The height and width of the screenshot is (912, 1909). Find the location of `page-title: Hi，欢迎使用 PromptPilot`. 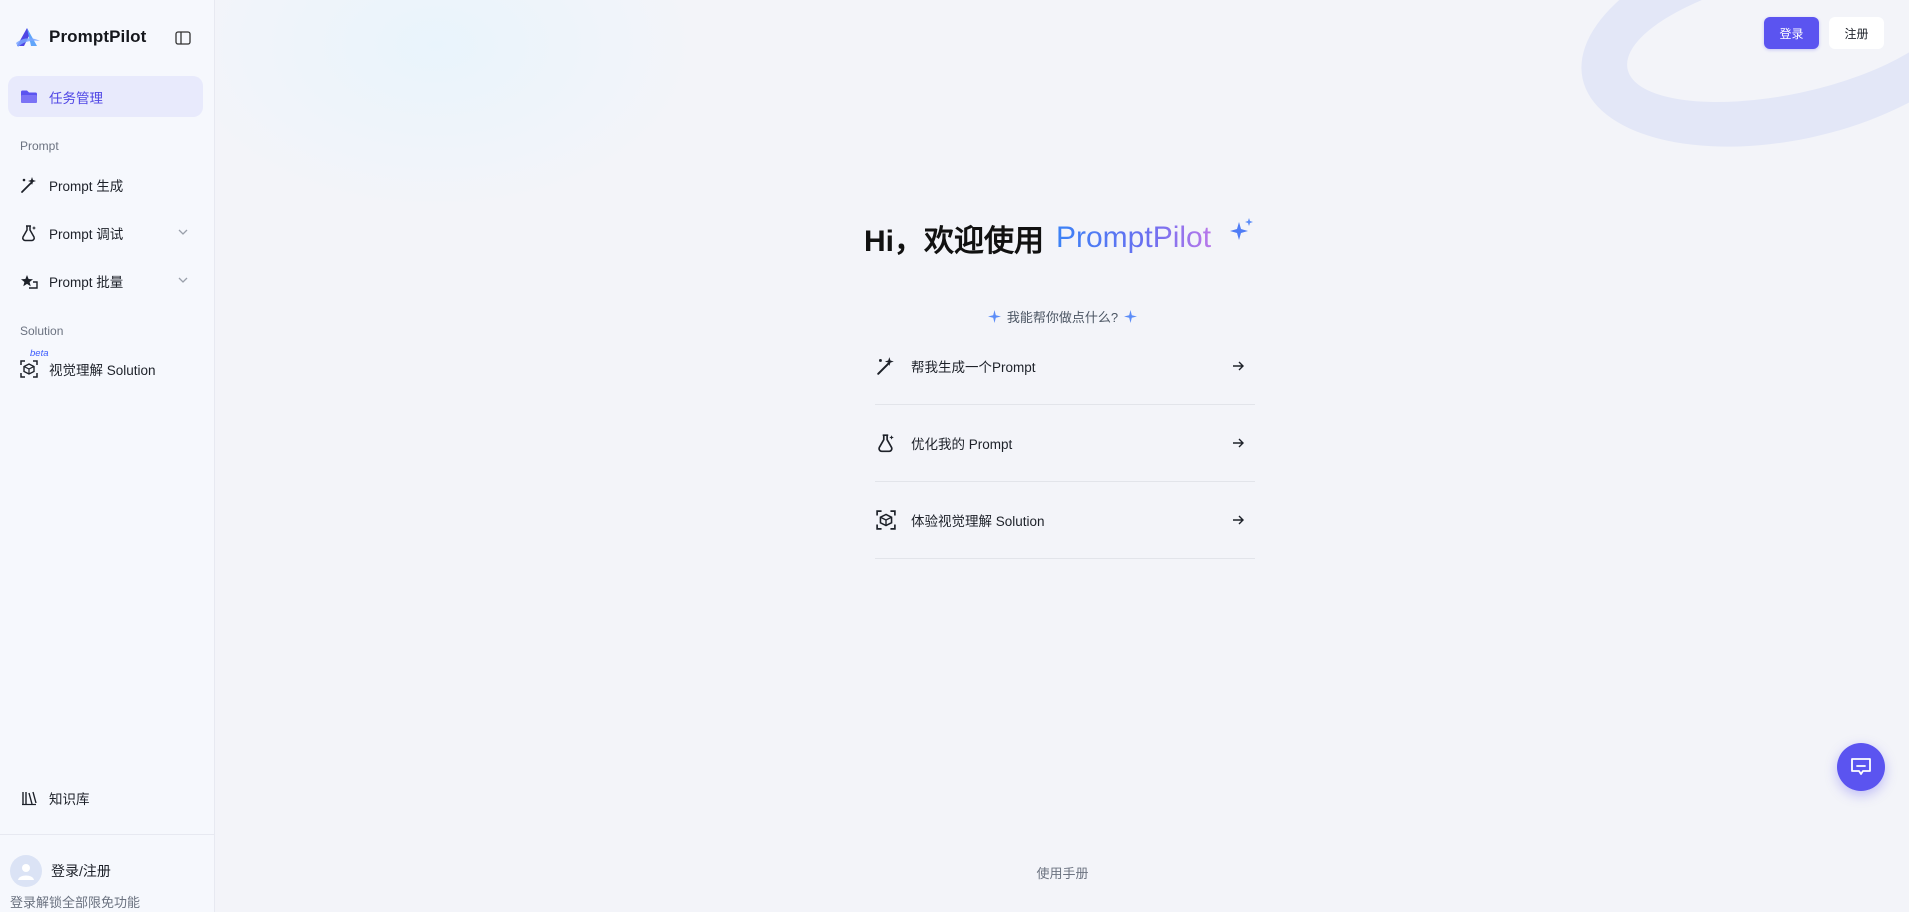

page-title: Hi，欢迎使用 PromptPilot is located at coordinates (1037, 238).